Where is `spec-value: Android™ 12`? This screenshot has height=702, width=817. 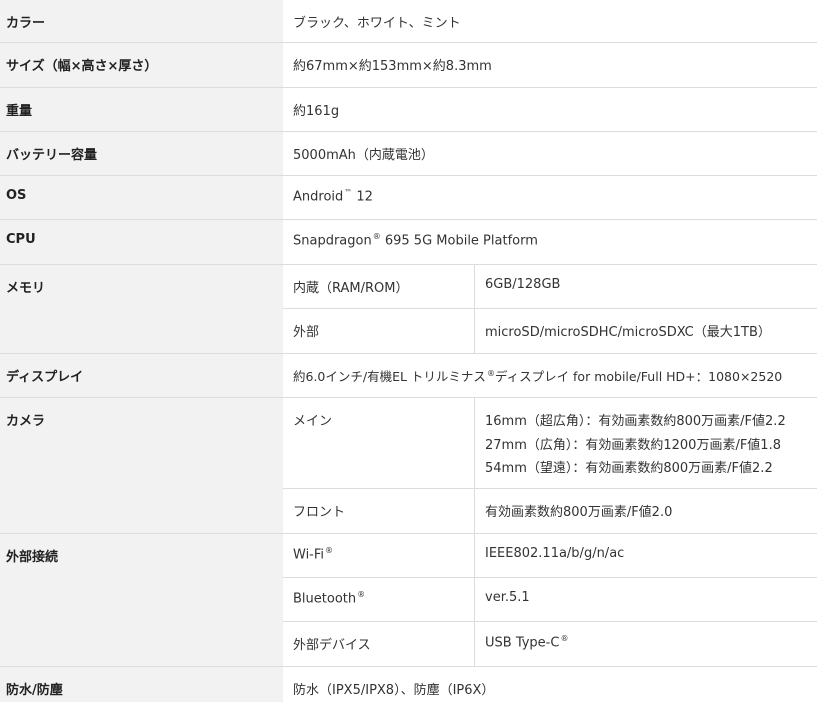 spec-value: Android™ 12 is located at coordinates (333, 196).